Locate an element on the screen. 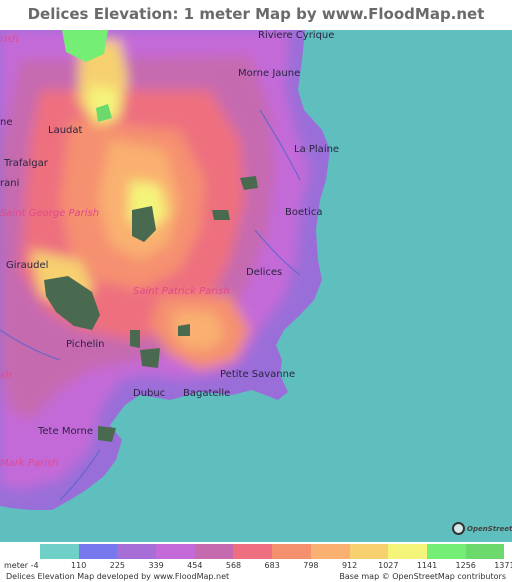 Image resolution: width=512 pixels, height=582 pixels. legend-swatches is located at coordinates (272, 551).